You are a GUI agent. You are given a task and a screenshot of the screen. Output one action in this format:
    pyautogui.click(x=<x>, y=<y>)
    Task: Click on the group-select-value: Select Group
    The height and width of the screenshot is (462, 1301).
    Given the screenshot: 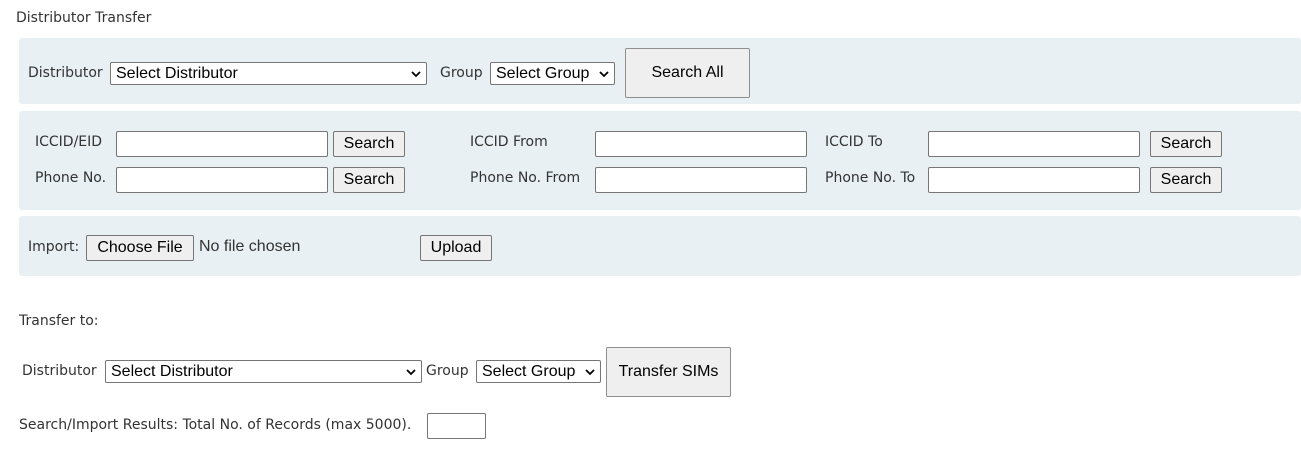 What is the action you would take?
    pyautogui.click(x=543, y=73)
    